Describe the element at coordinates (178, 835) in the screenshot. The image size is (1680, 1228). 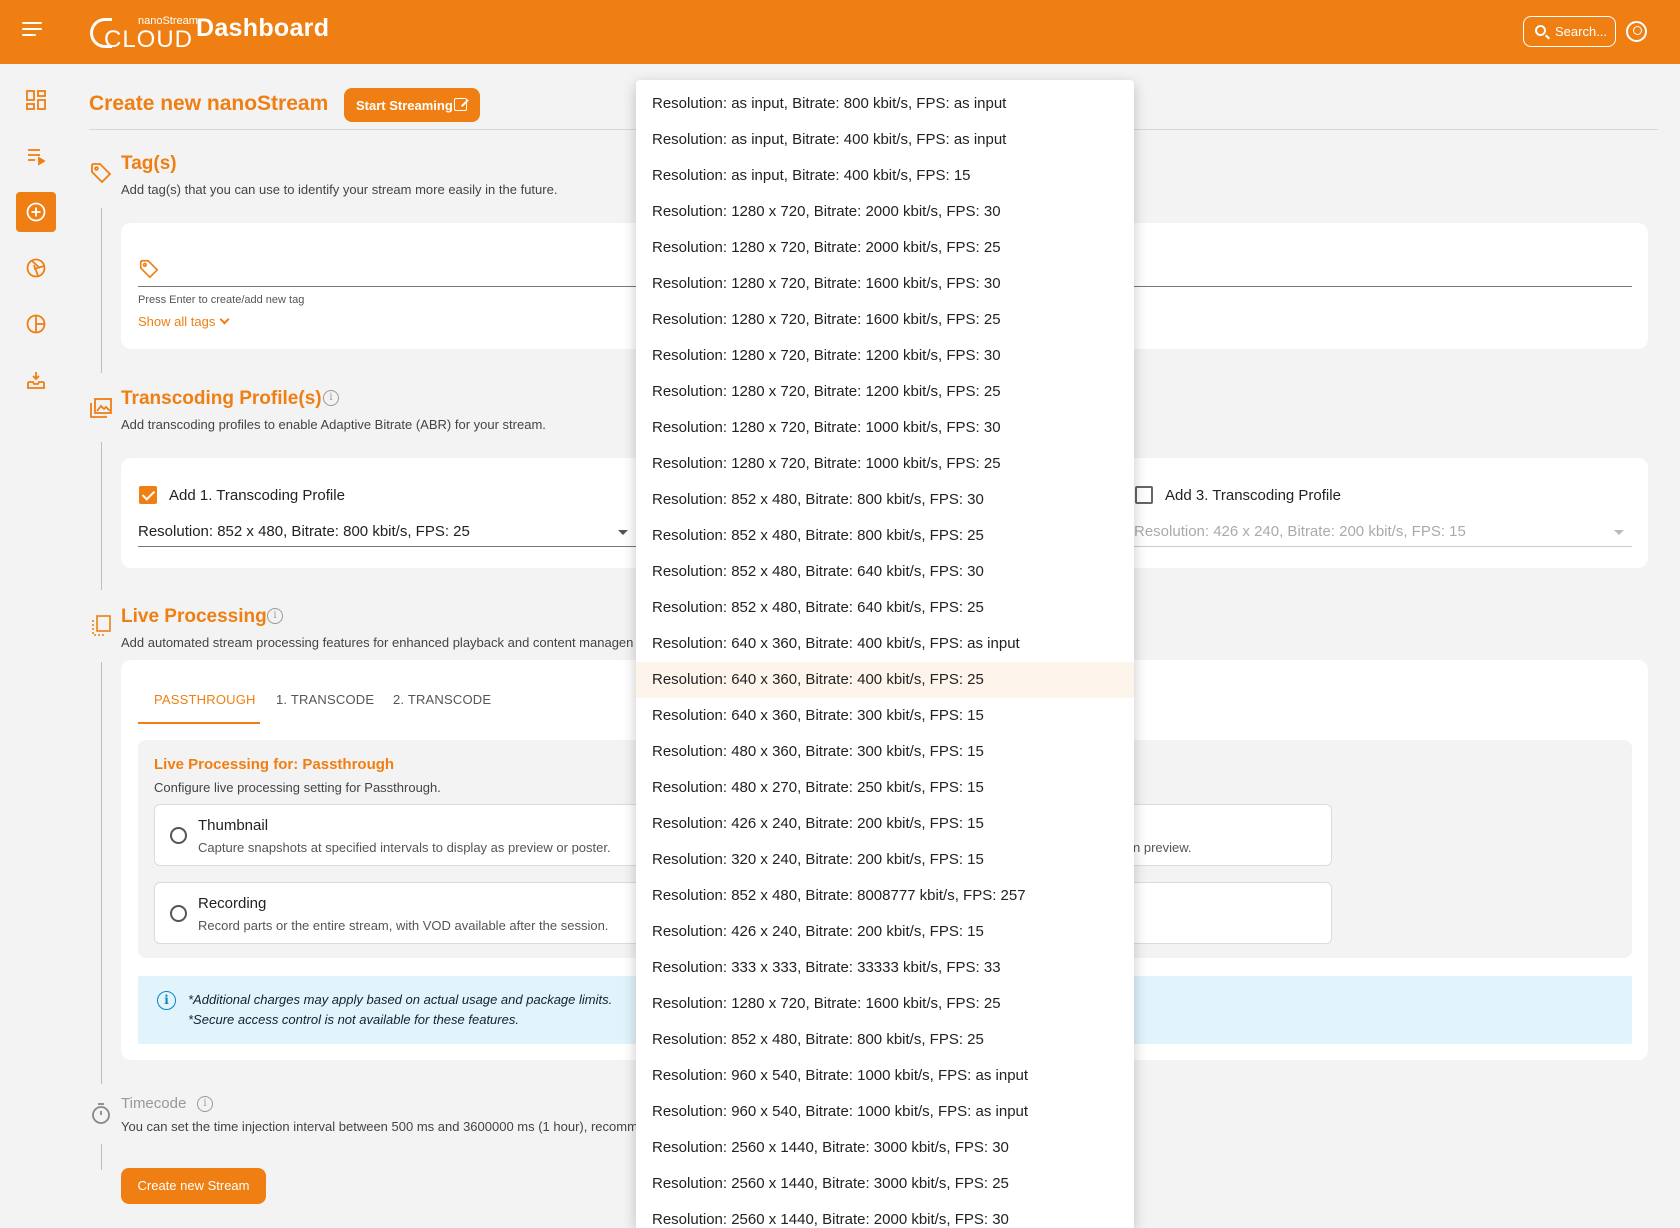
I see `thumbnail-radio` at that location.